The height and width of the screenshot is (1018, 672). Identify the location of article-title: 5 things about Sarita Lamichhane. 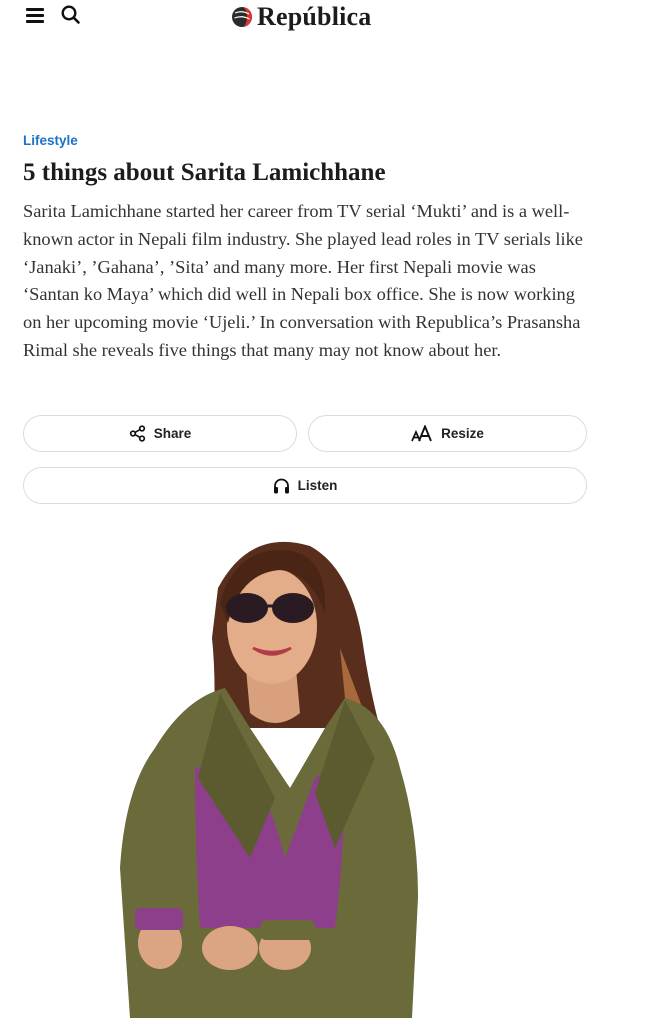
(204, 172).